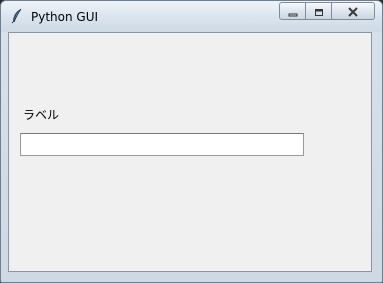 This screenshot has width=383, height=283. I want to click on title-bar: Python GUI, so click(191, 16).